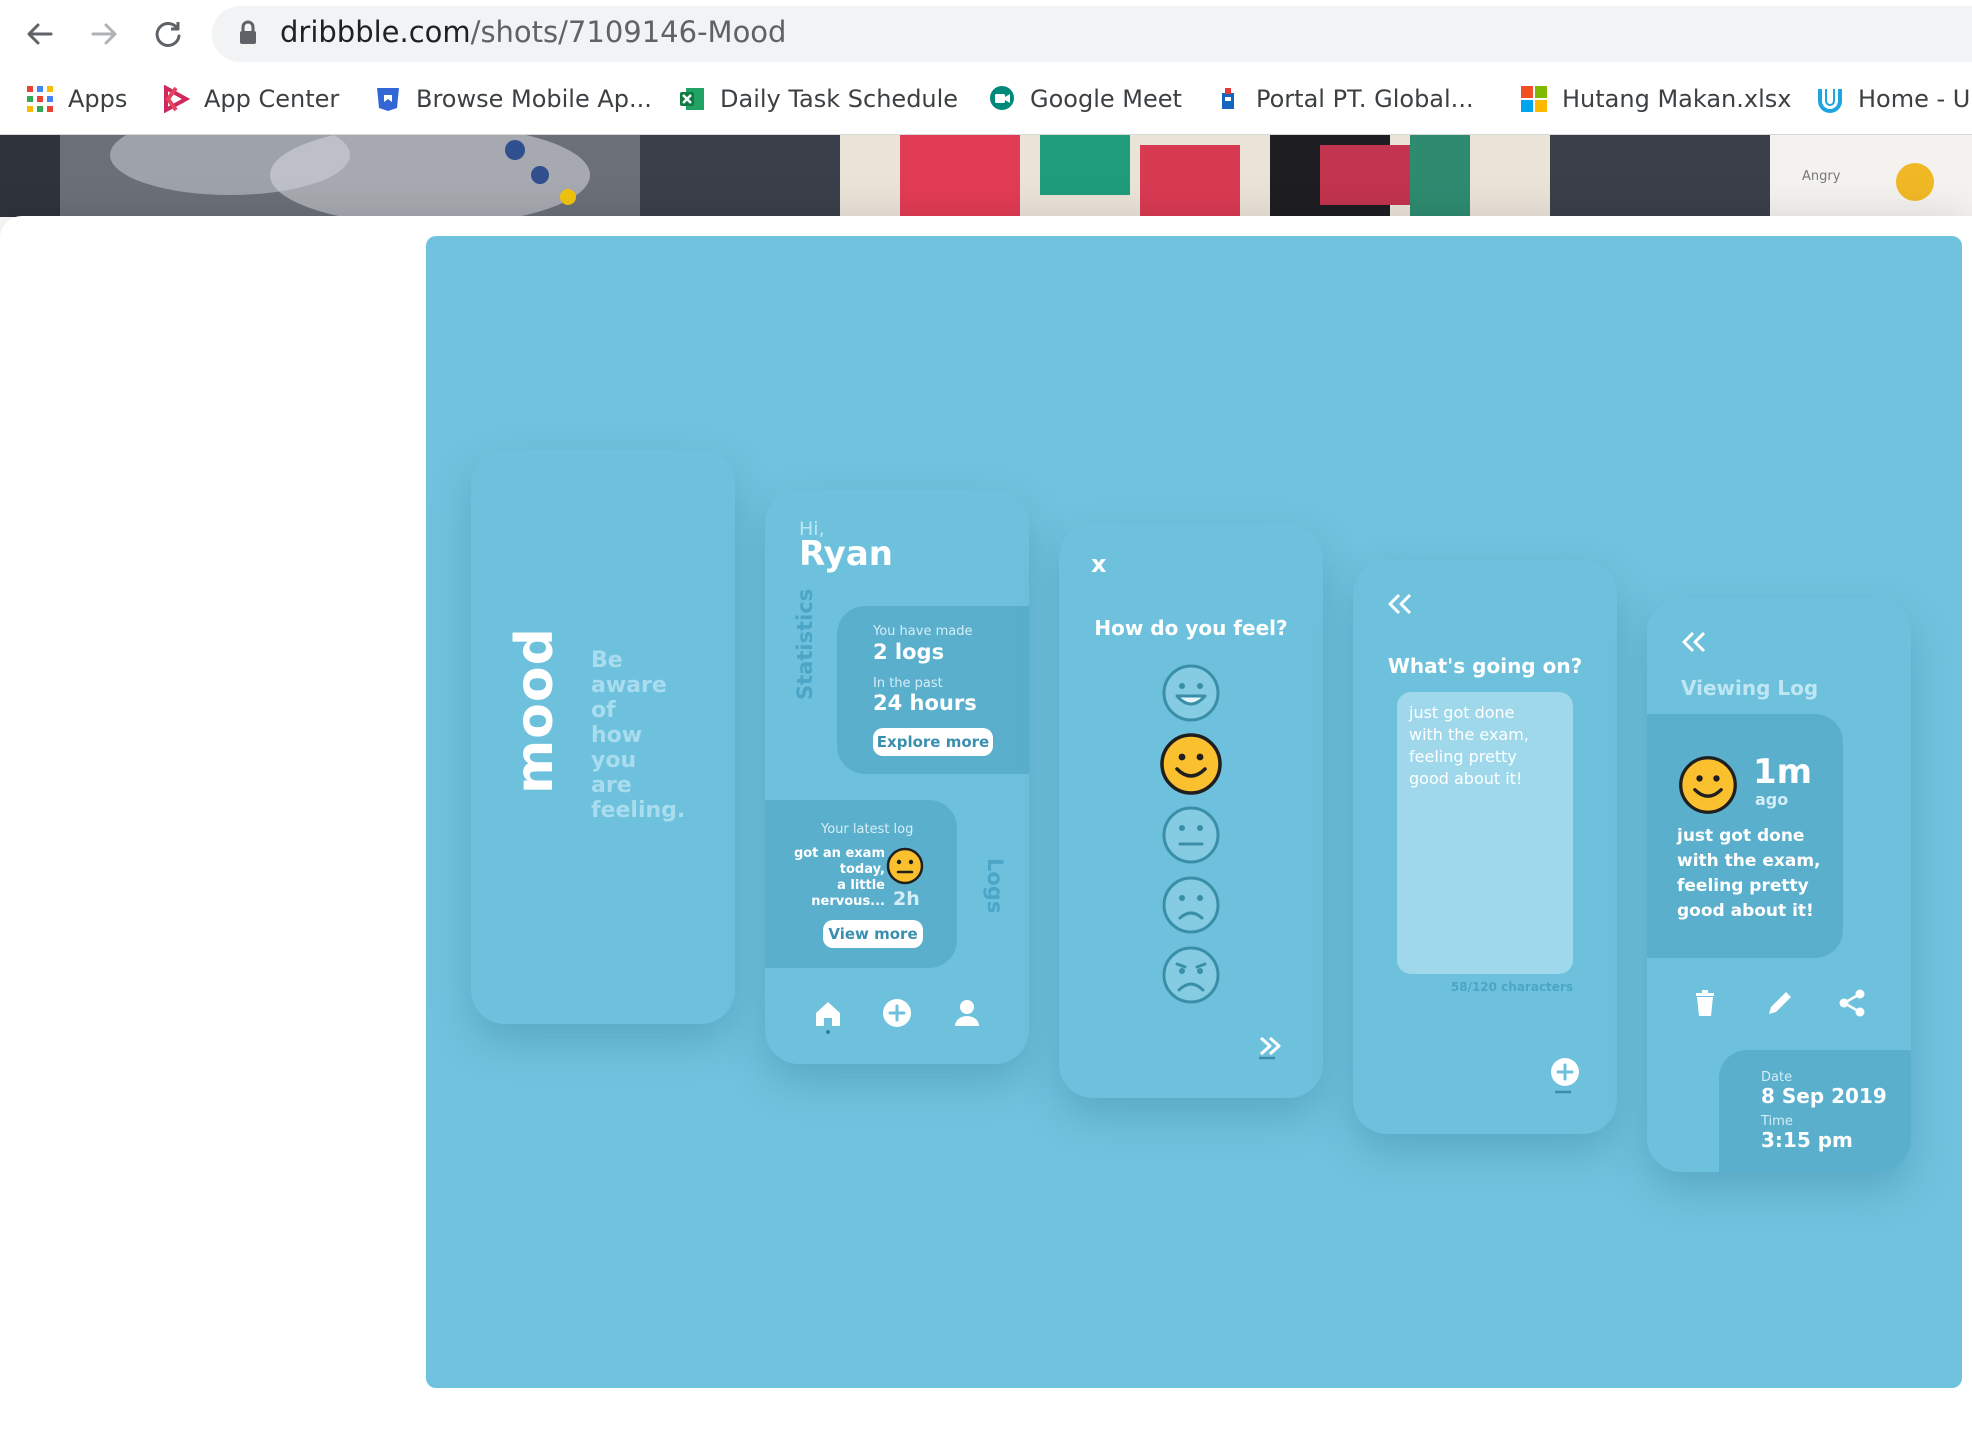 The height and width of the screenshot is (1450, 1972). I want to click on time-unit: ago, so click(1772, 799).